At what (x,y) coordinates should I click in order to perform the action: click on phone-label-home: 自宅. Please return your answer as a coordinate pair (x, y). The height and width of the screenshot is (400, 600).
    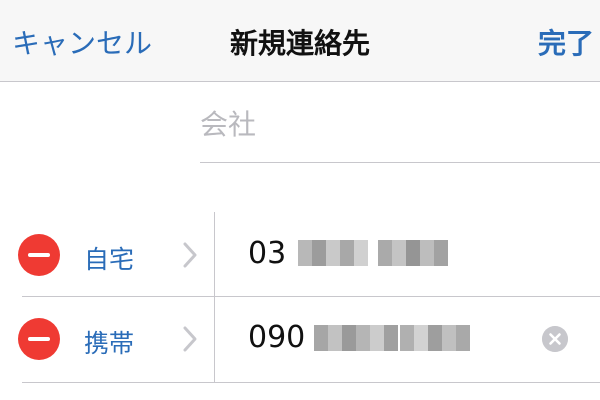
    Looking at the image, I should click on (109, 258).